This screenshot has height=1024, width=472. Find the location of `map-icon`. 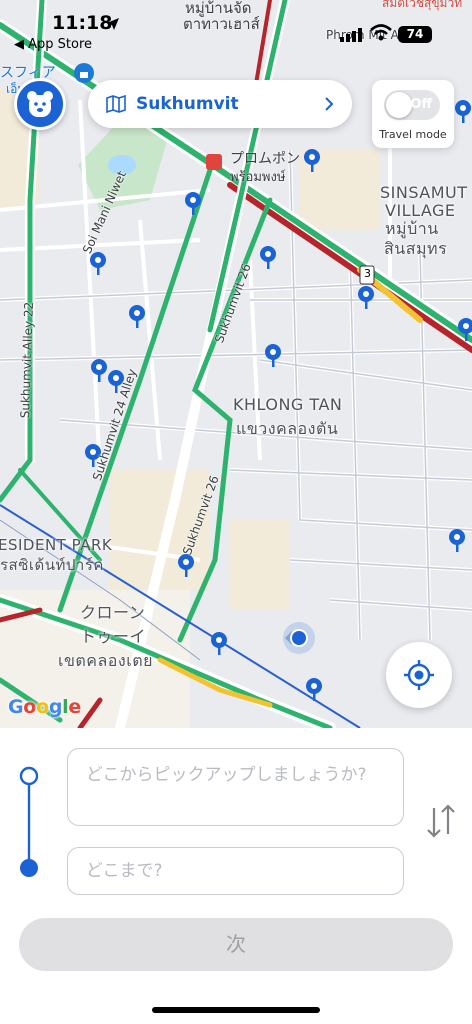

map-icon is located at coordinates (116, 104).